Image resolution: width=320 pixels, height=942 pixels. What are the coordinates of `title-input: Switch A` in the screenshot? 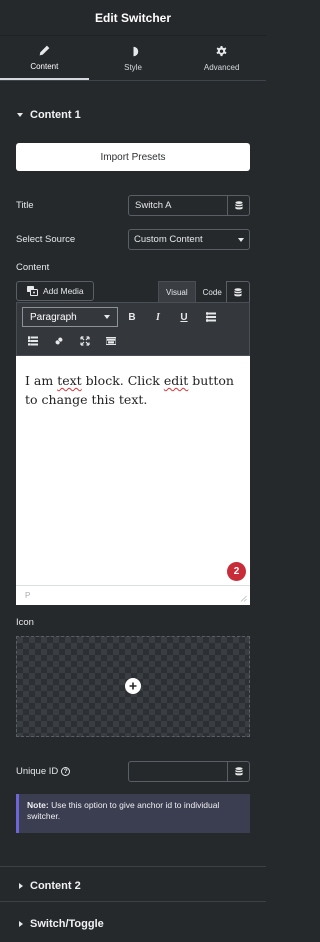 It's located at (178, 205).